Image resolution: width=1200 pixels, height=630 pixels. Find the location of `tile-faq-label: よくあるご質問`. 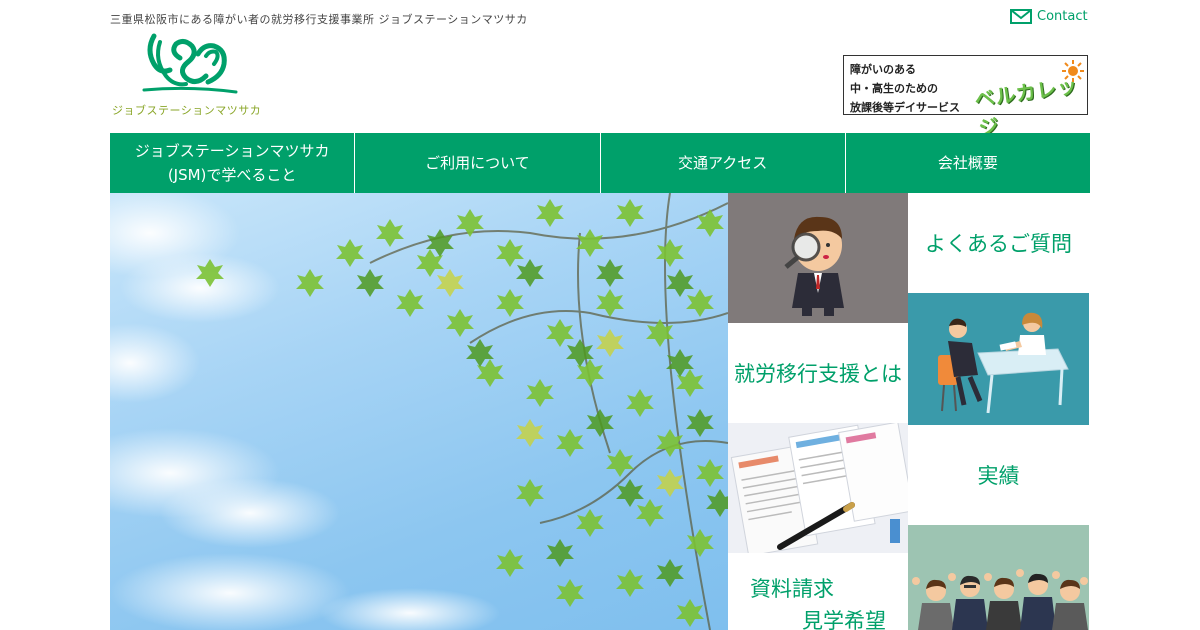

tile-faq-label: よくあるご質問 is located at coordinates (998, 243).